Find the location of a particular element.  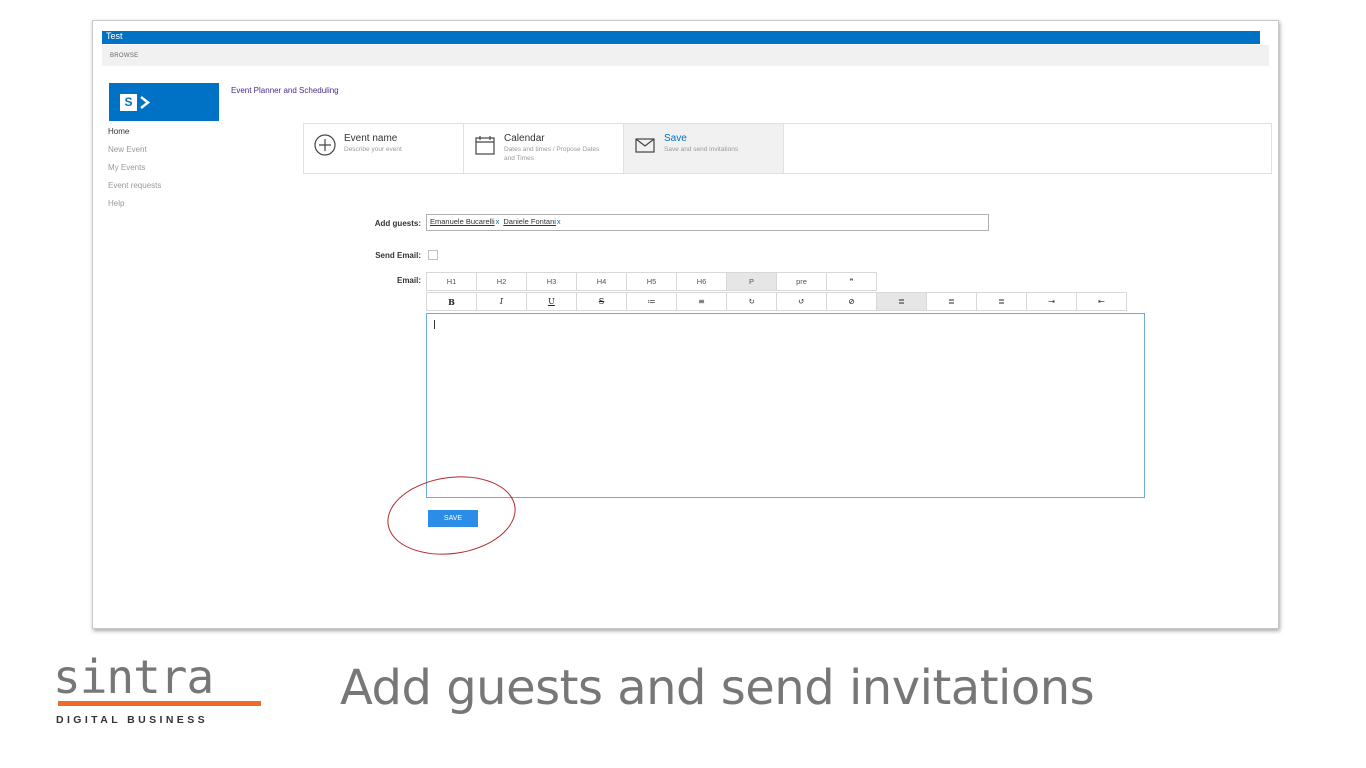

redo-icon: ↻ is located at coordinates (751, 301).